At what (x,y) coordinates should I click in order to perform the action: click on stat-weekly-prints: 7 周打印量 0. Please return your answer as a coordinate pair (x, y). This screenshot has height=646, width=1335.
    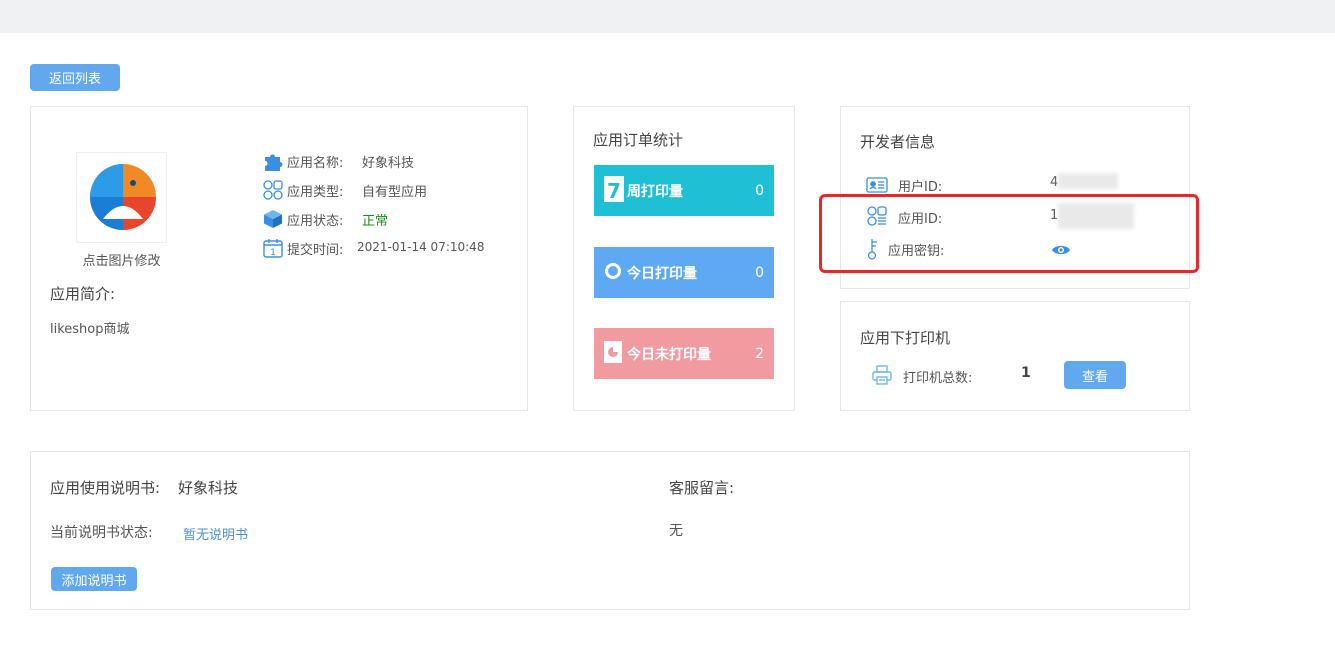
    Looking at the image, I should click on (684, 190).